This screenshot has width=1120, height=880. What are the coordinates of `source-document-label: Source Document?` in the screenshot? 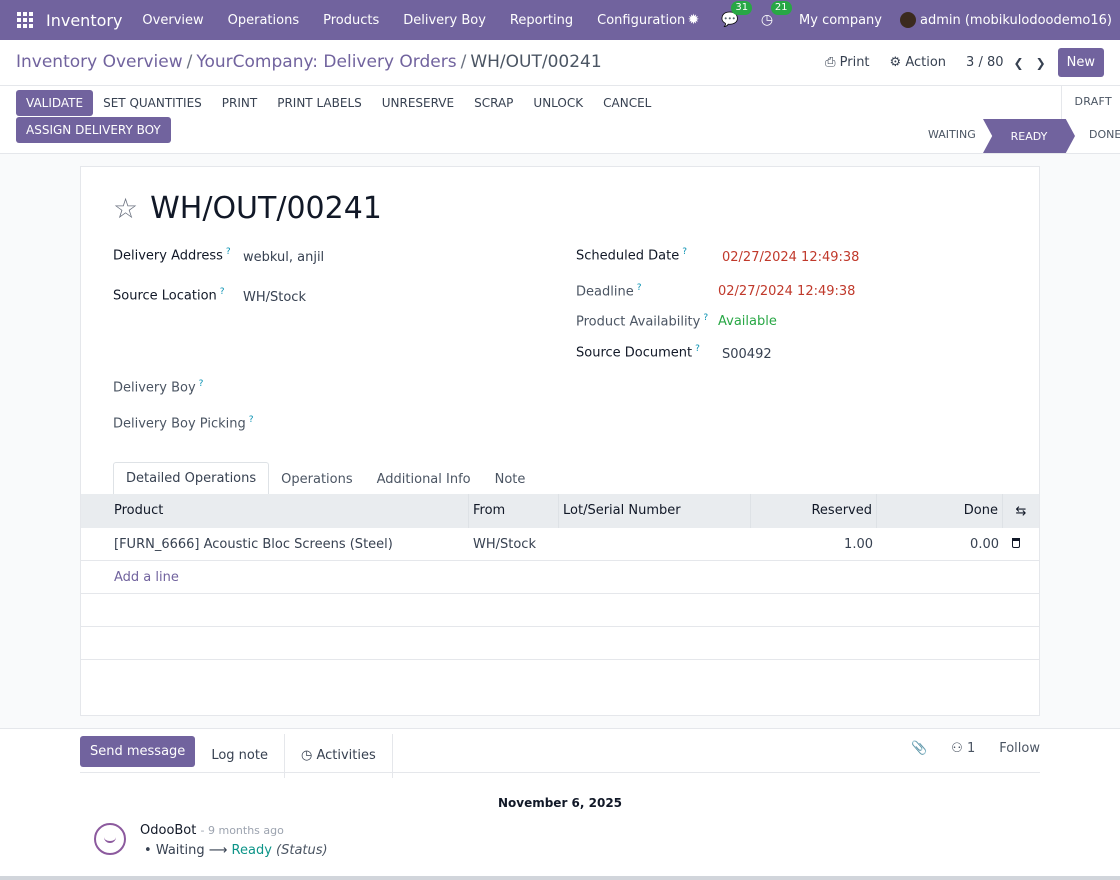 It's located at (638, 352).